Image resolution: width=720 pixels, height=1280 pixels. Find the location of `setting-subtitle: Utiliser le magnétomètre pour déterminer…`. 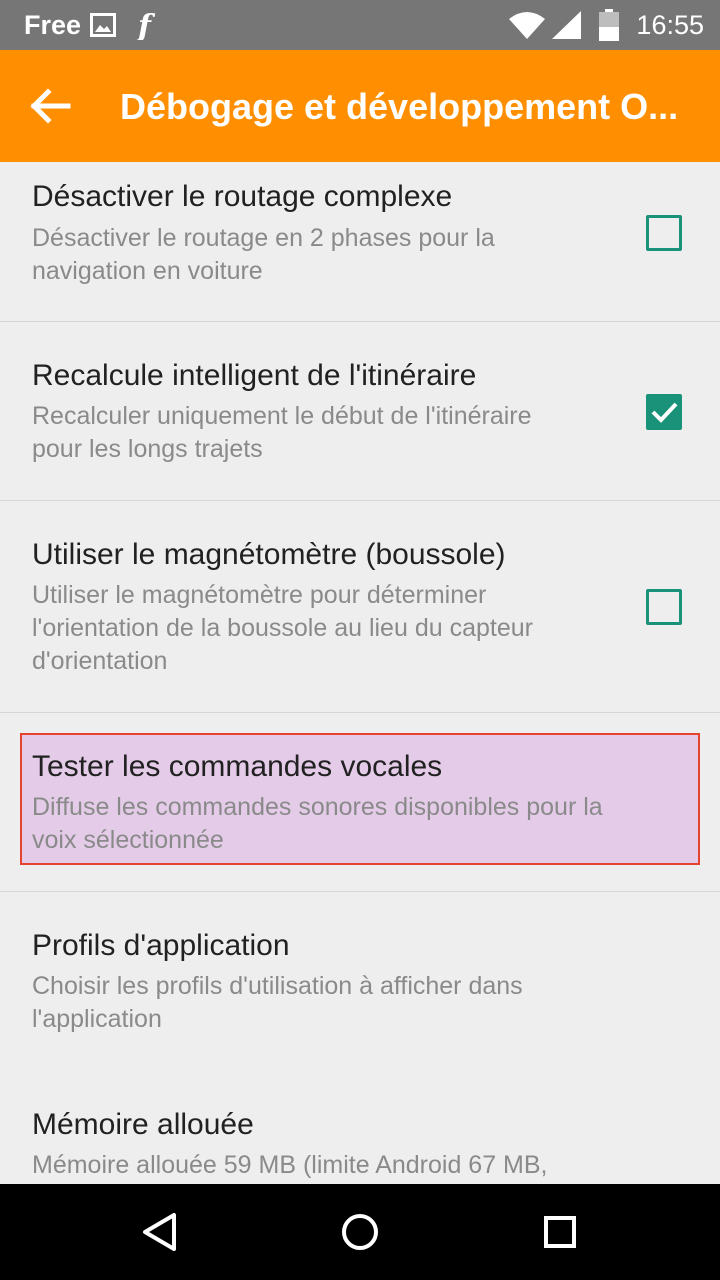

setting-subtitle: Utiliser le magnétomètre pour déterminer… is located at coordinates (327, 628).